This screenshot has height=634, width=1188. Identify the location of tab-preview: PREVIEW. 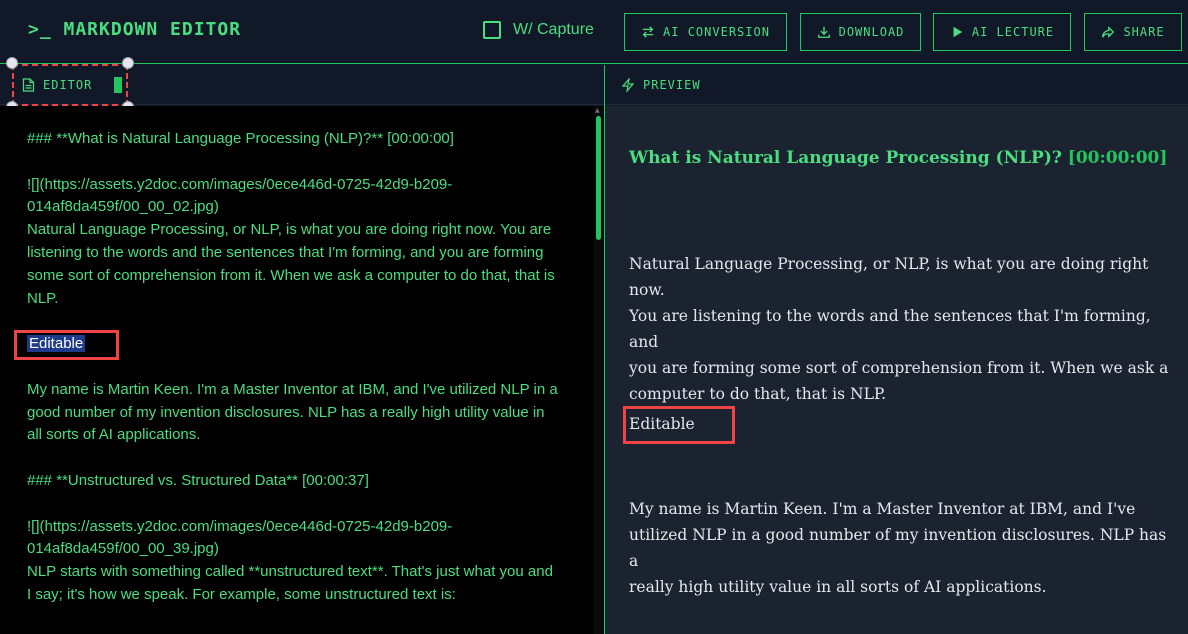
(896, 85).